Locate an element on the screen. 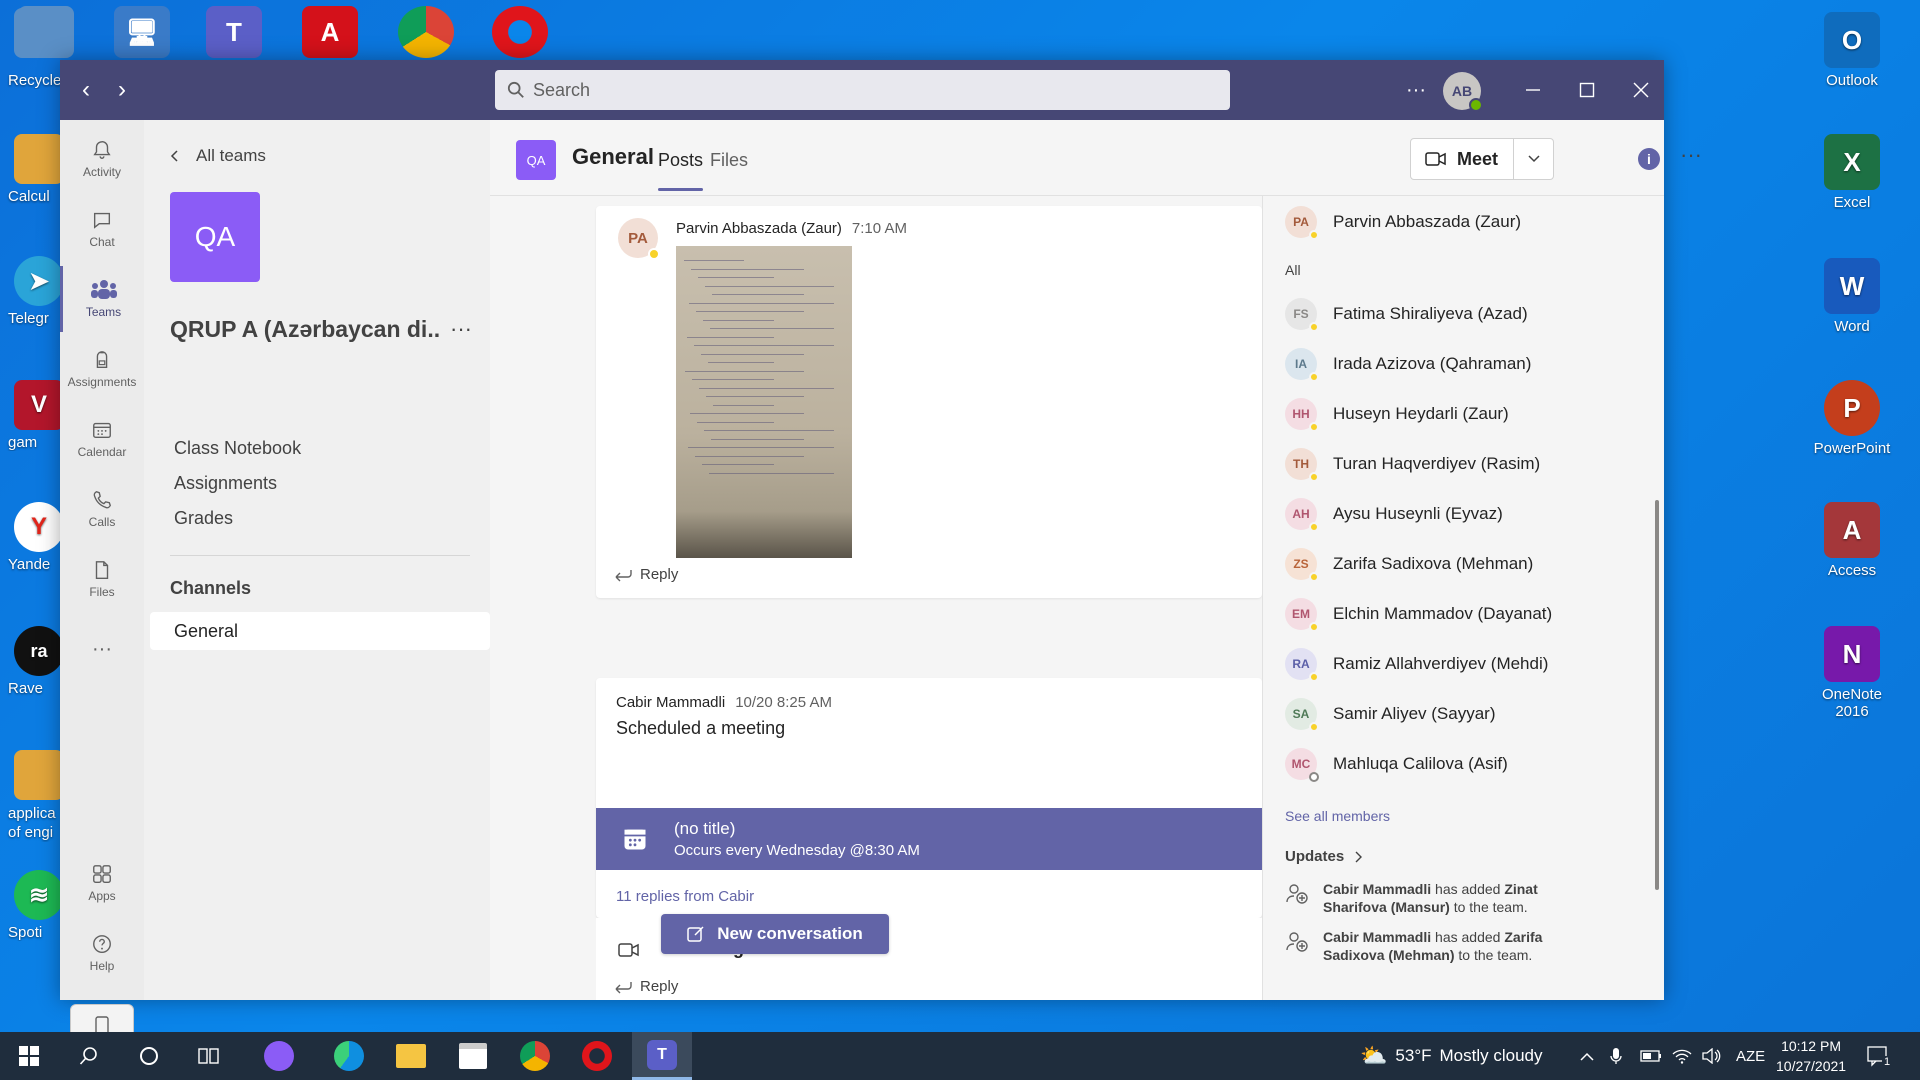 This screenshot has width=1920, height=1080. desktop-icon-spotify: ≋ Spoti is located at coordinates (30, 905).